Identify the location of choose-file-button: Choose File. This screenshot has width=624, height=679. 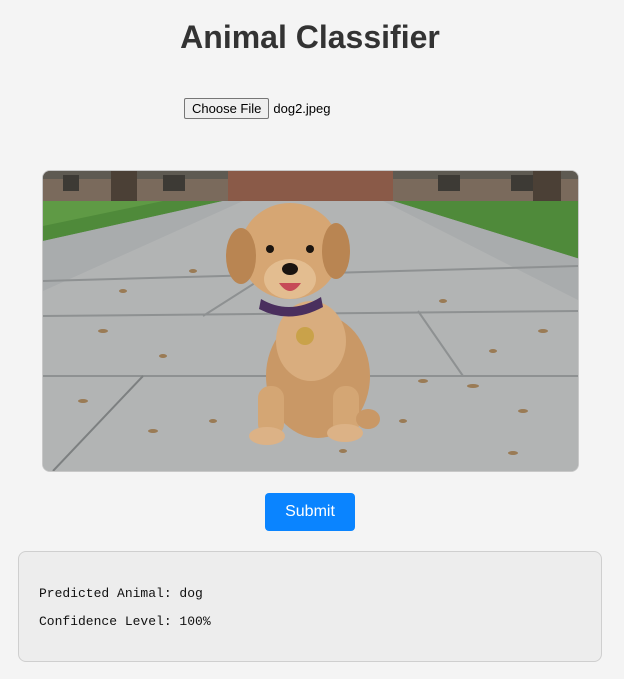
(227, 108).